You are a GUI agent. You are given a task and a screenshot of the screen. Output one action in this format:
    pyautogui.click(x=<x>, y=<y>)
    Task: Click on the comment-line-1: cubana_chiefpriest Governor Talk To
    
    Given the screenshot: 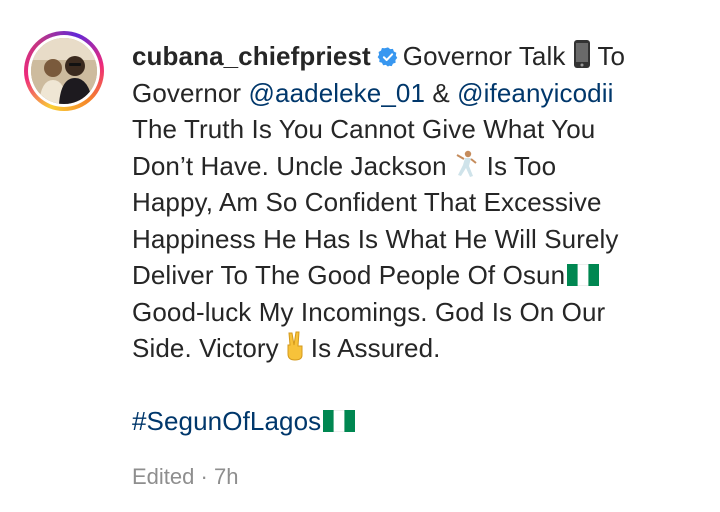 What is the action you would take?
    pyautogui.click(x=417, y=56)
    